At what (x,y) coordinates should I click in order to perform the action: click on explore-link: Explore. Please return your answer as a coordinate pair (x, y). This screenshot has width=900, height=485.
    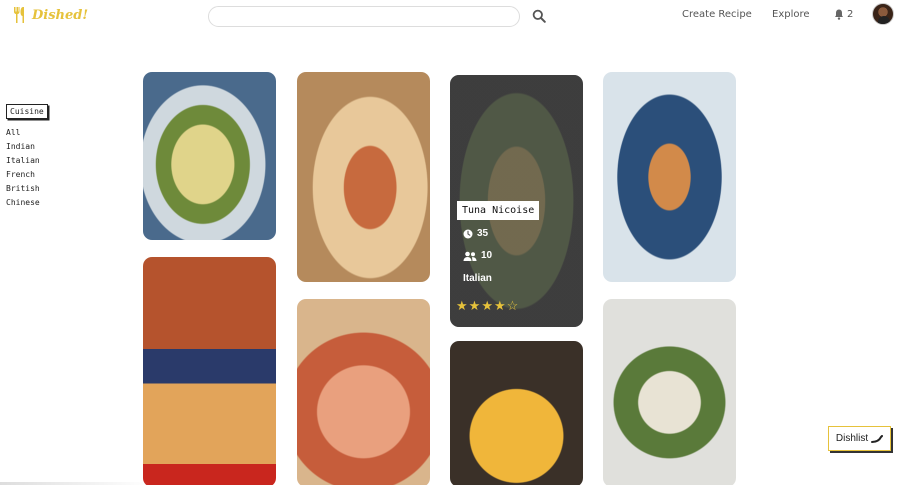
    Looking at the image, I should click on (791, 14).